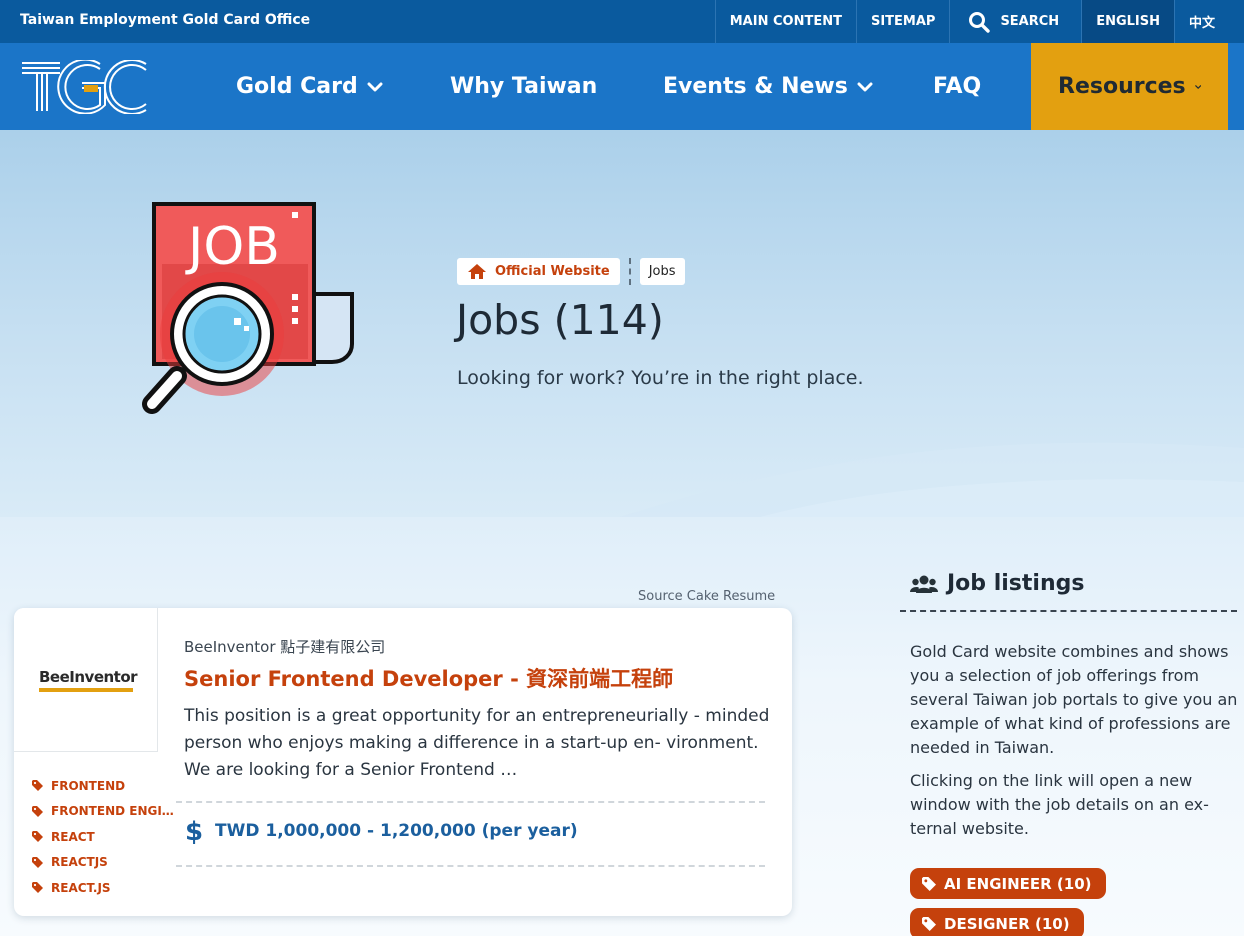  Describe the element at coordinates (84, 87) in the screenshot. I see `tgc-logo` at that location.